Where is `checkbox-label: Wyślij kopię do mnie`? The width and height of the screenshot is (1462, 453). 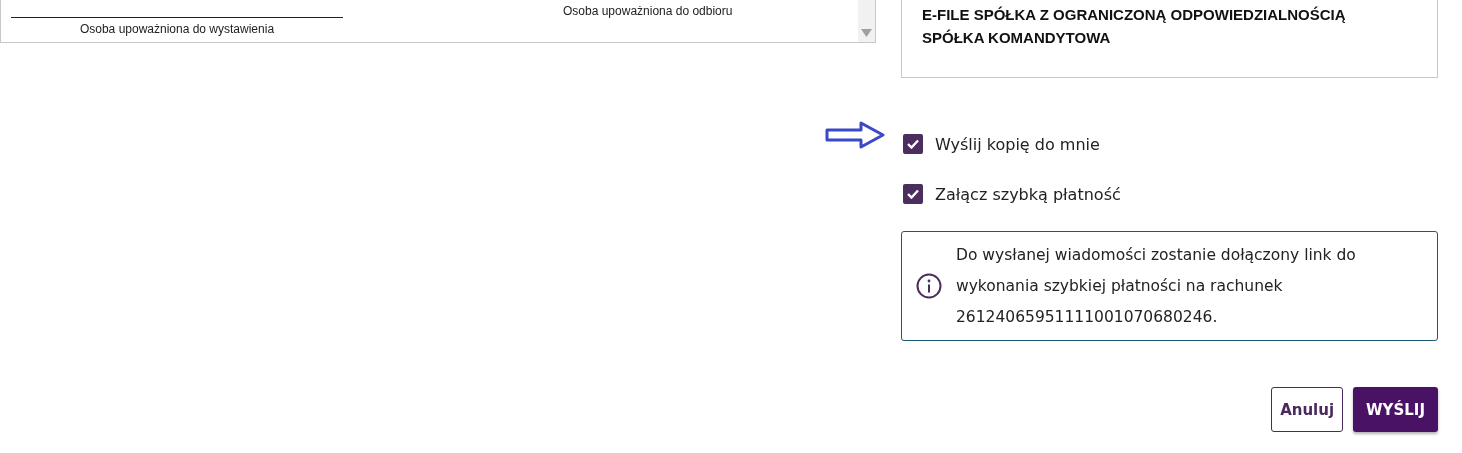 checkbox-label: Wyślij kopię do mnie is located at coordinates (1017, 144).